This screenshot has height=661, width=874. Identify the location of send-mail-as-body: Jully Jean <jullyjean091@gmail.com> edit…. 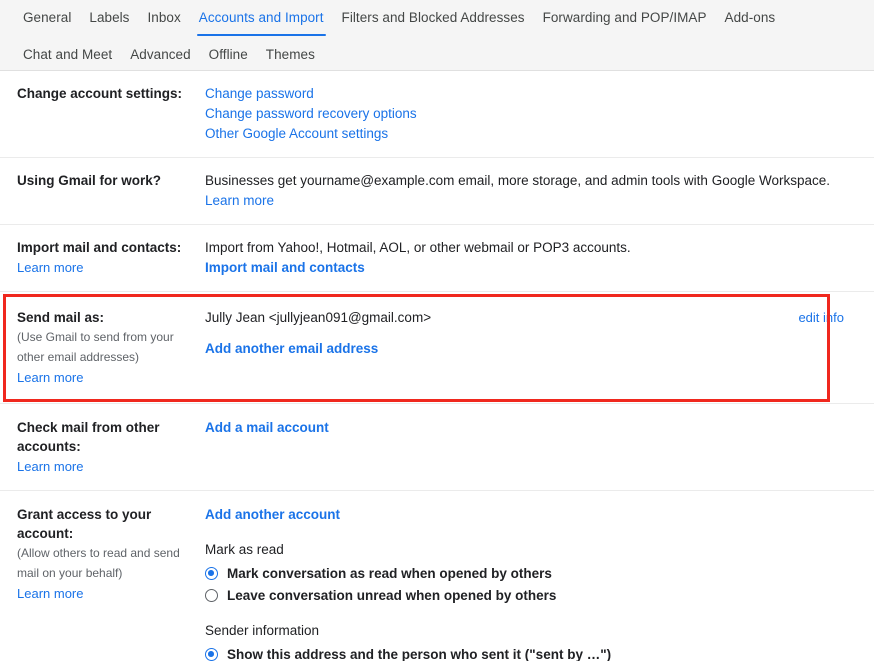
(535, 333).